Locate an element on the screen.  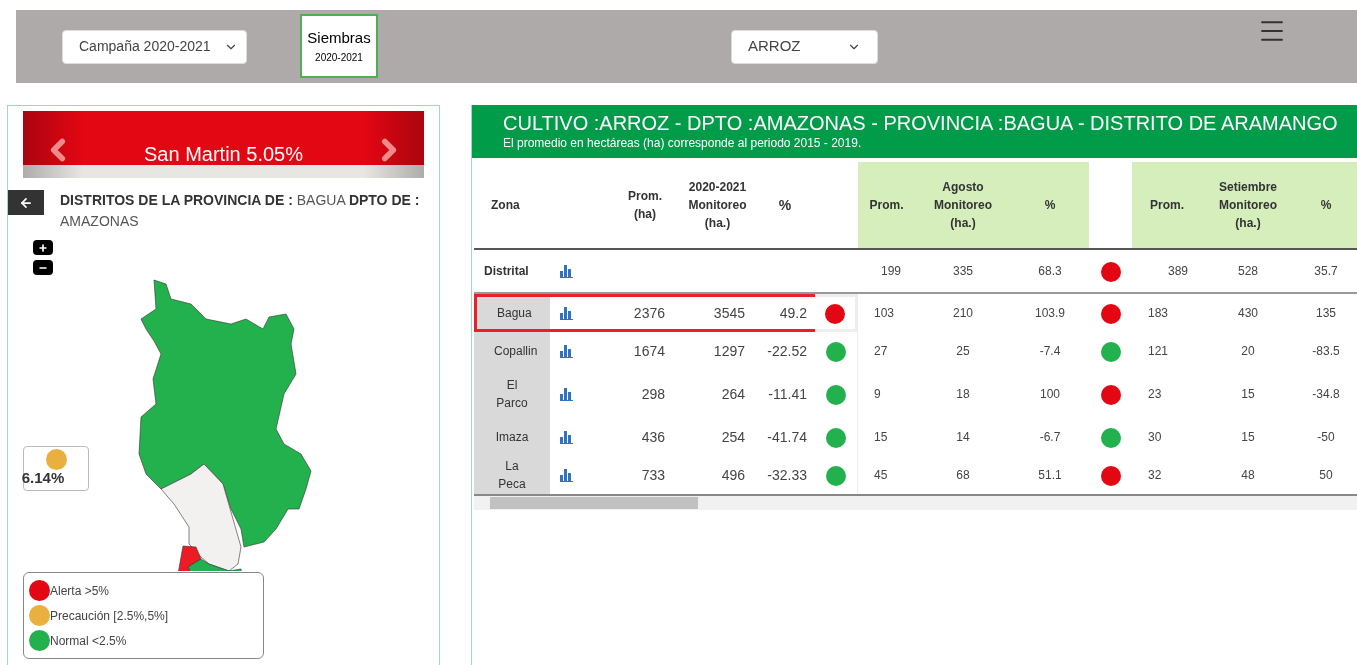
table-cell-text: 9 is located at coordinates (877, 394).